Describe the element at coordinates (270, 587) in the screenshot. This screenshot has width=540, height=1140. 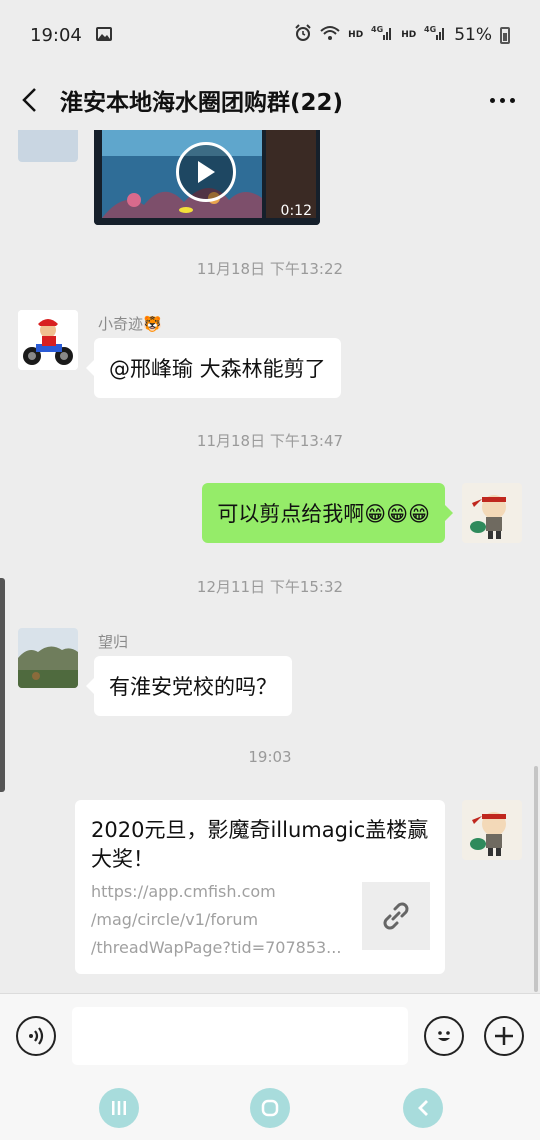
I see `timestamp: 12月11日 下午15:32` at that location.